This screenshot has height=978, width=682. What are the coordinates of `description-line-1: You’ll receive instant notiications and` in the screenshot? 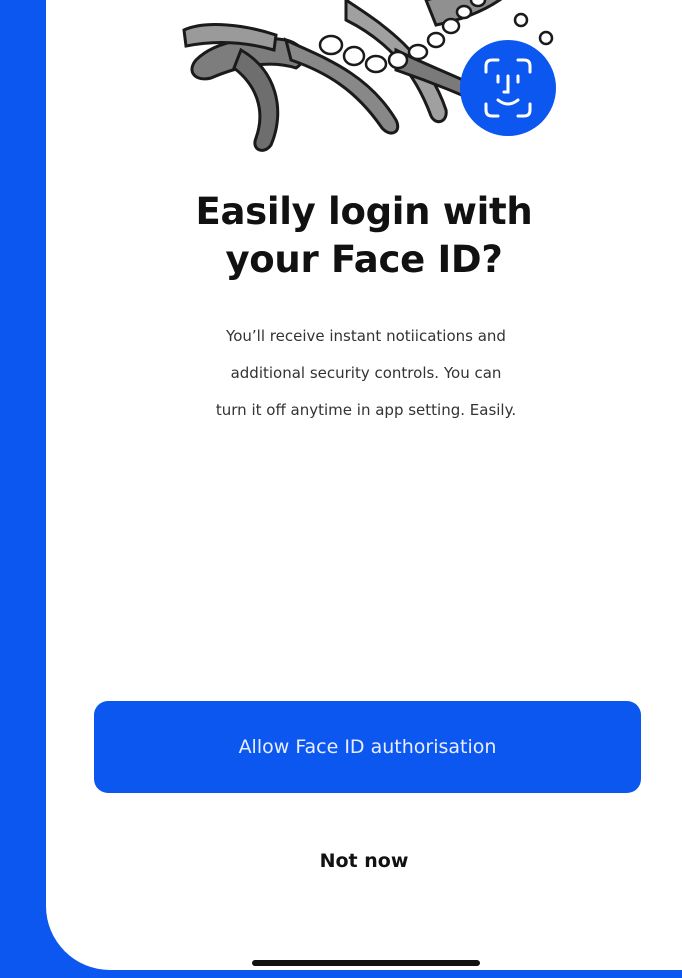 It's located at (366, 336).